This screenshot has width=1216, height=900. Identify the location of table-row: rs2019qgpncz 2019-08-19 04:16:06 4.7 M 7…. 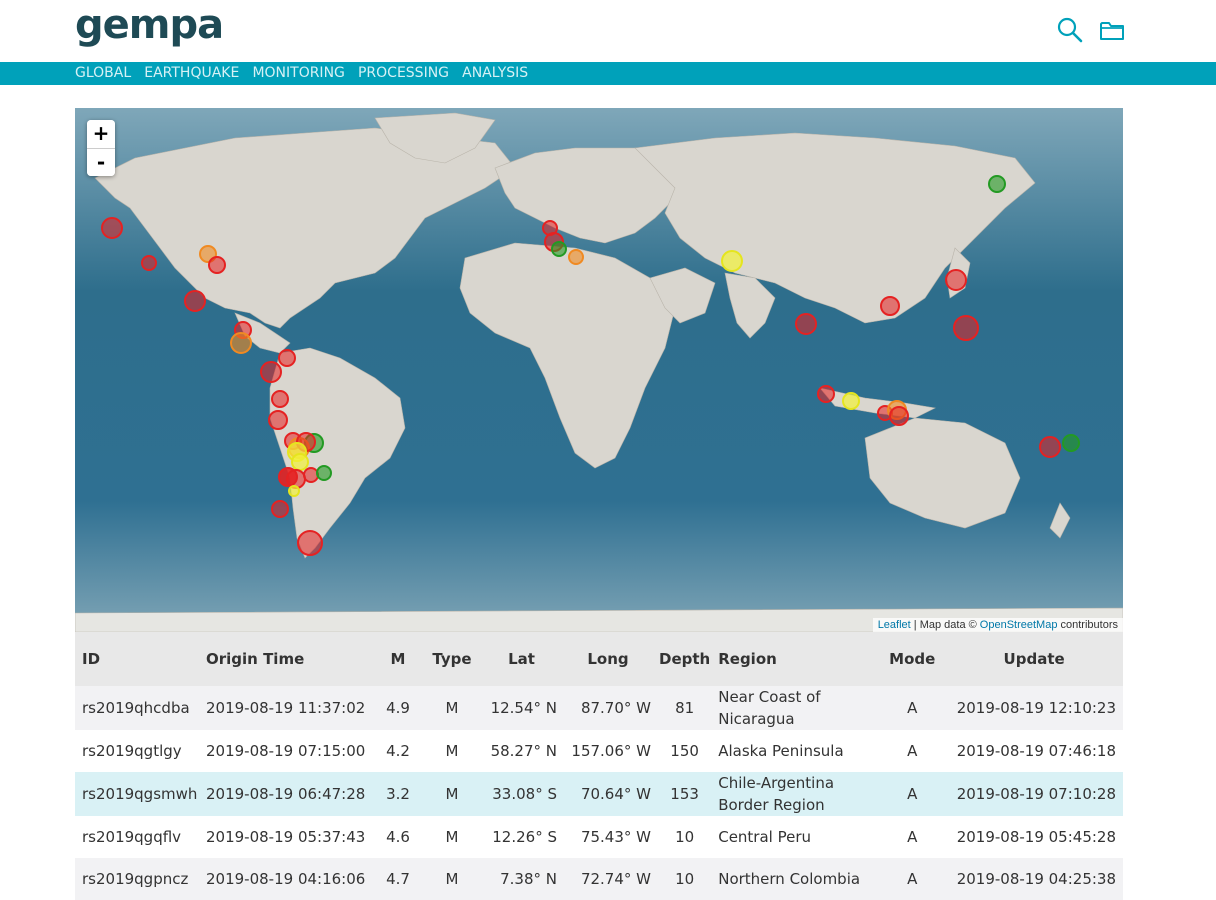
(599, 879).